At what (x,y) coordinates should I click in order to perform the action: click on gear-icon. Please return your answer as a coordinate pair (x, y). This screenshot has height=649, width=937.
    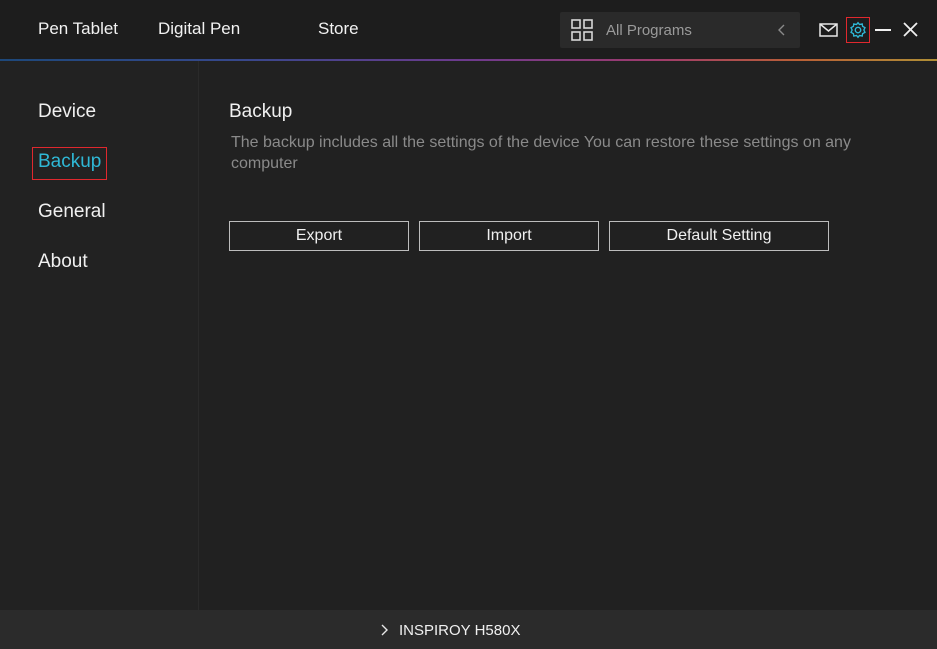
    Looking at the image, I should click on (858, 30).